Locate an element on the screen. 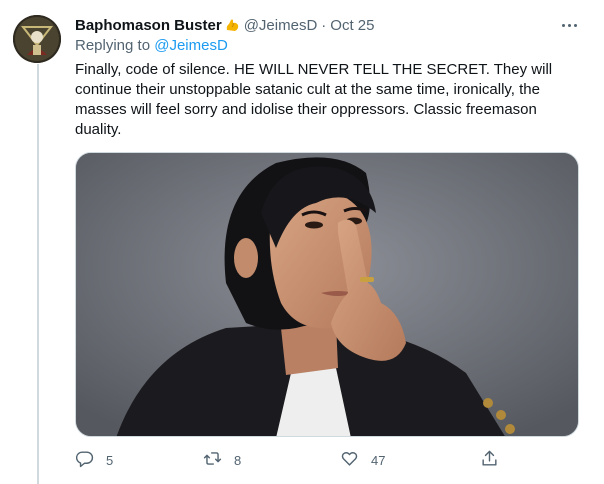 The image size is (604, 484). reply-count: 5 is located at coordinates (110, 460).